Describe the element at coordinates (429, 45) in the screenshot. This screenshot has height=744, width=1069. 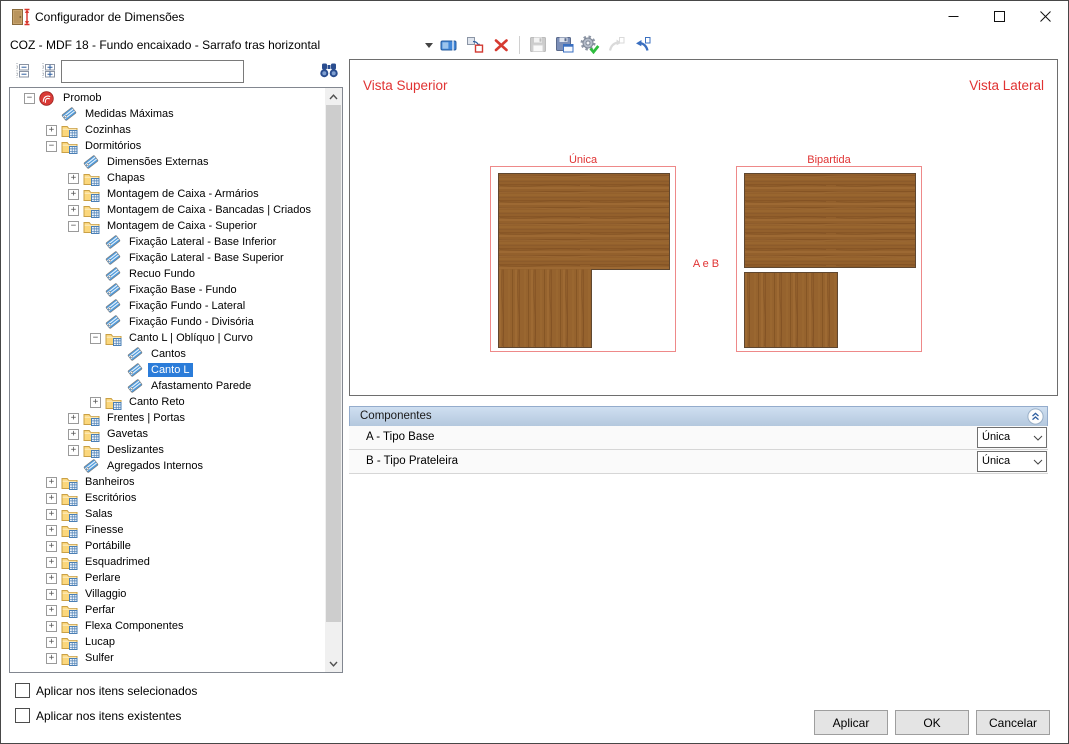
I see `dropdown-arrow-icon` at that location.